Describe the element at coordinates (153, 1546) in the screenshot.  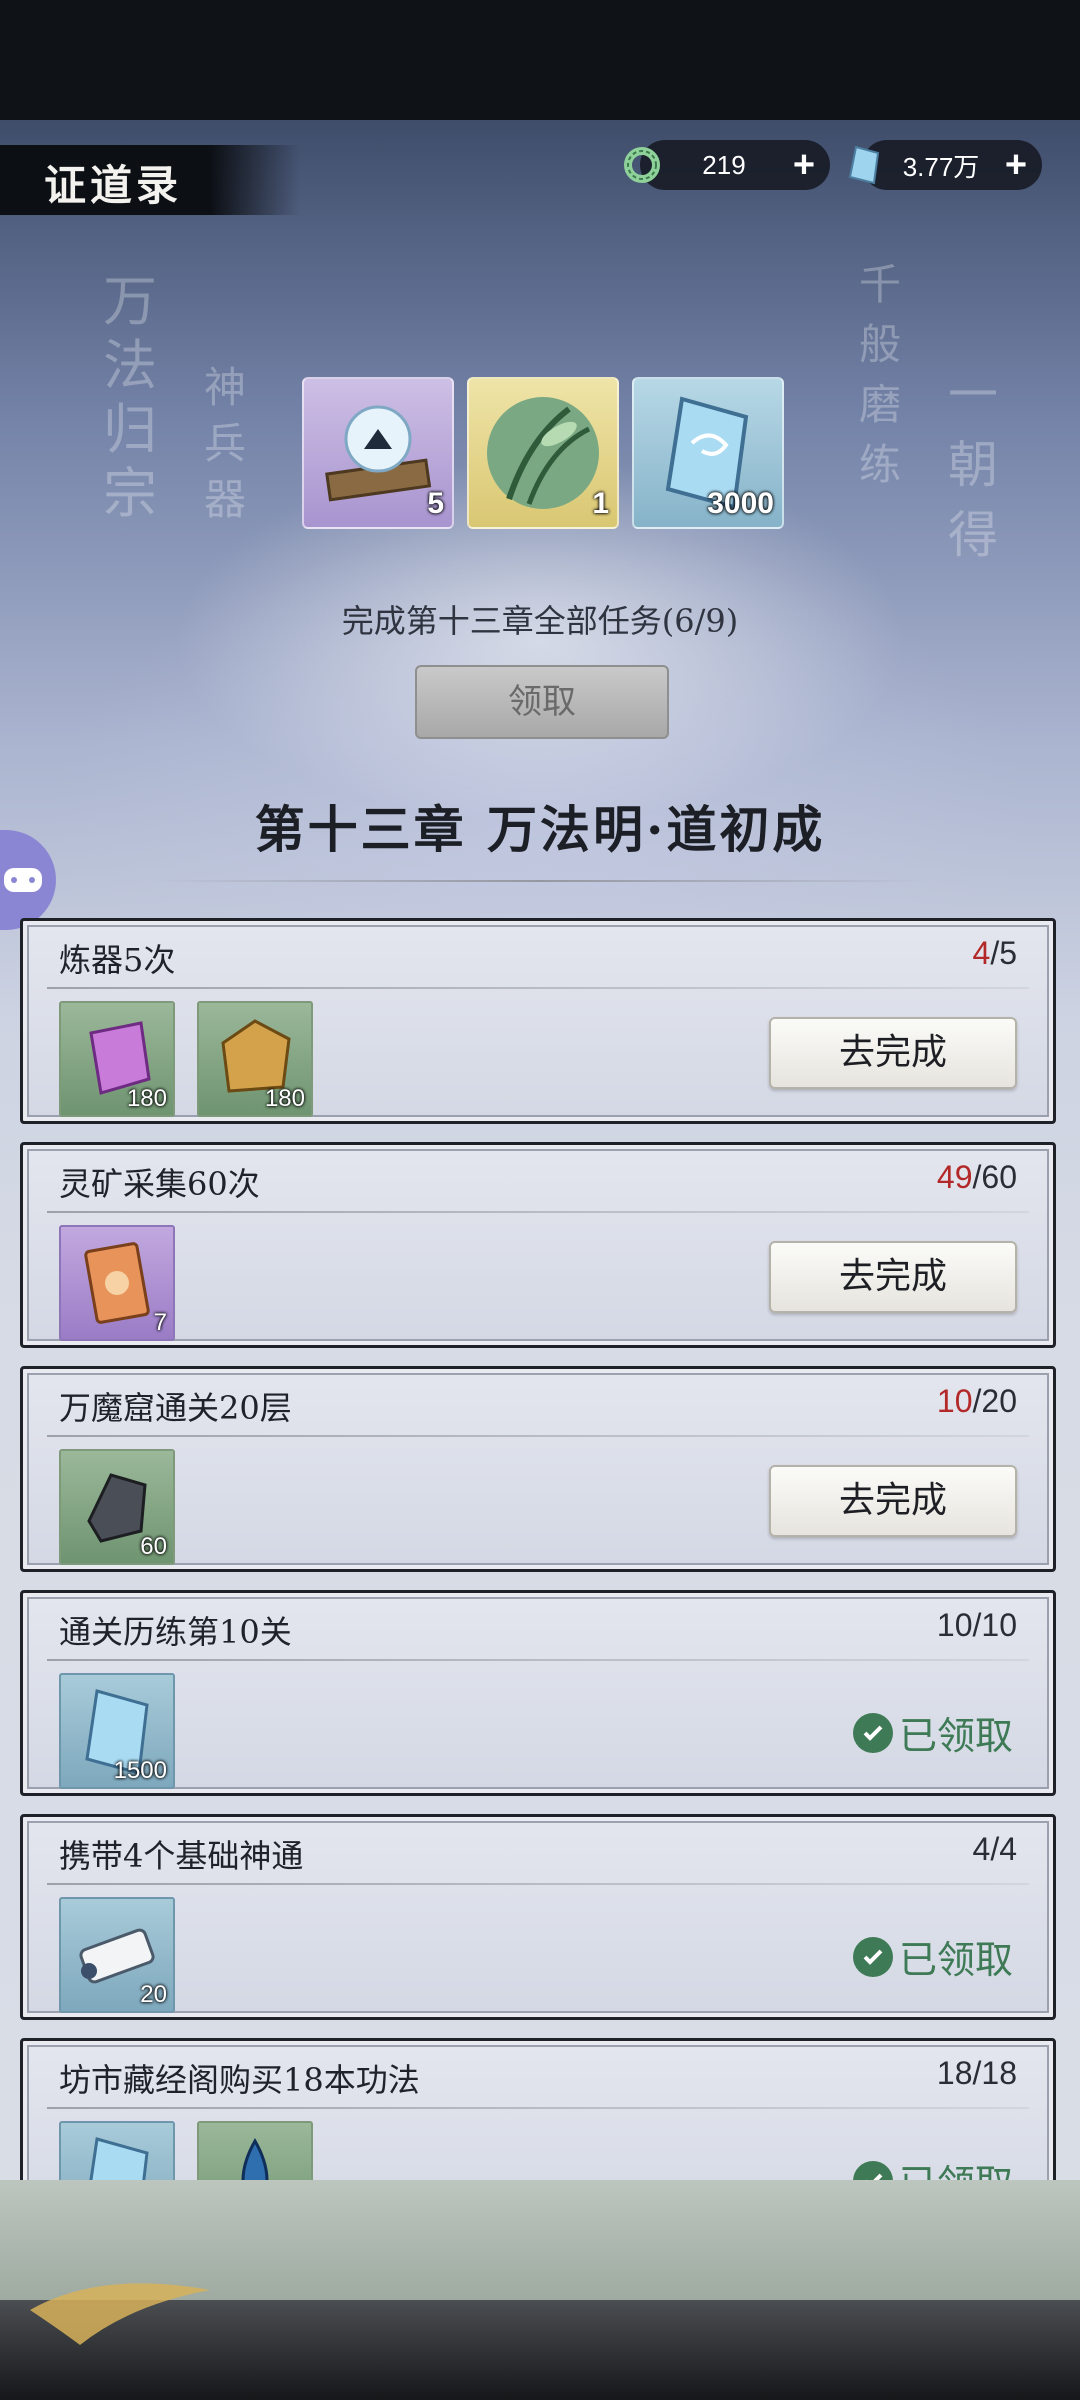
I see `item-qty: 60` at that location.